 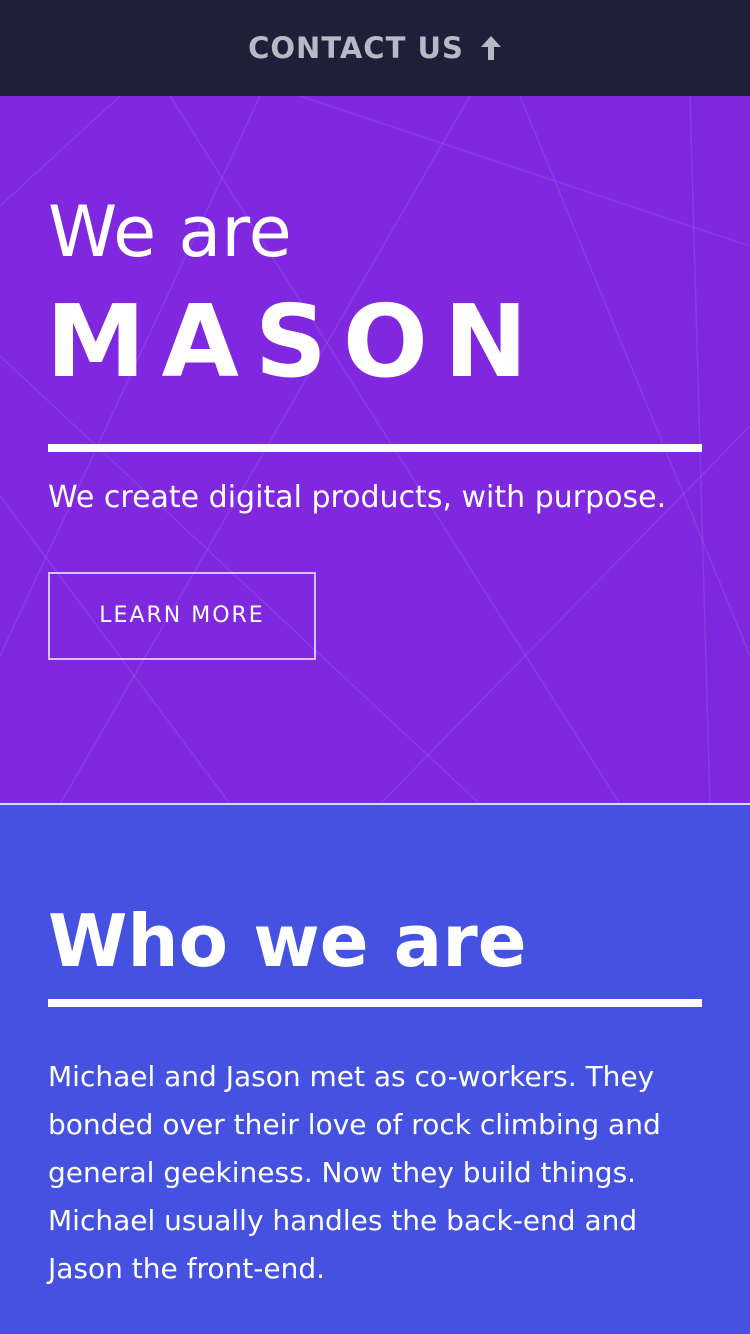 I want to click on hero-intro: We are, so click(x=170, y=232).